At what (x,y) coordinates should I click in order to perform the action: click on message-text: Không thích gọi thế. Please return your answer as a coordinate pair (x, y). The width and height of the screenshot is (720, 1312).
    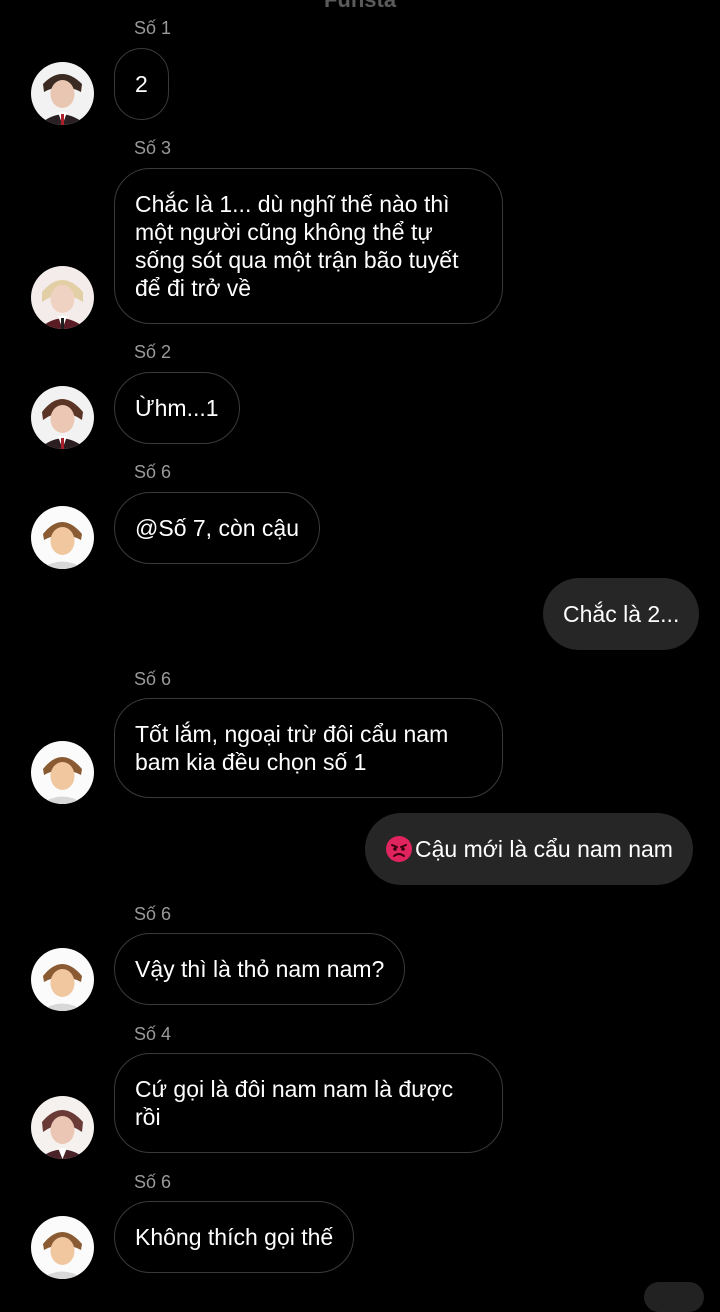
    Looking at the image, I should click on (234, 1237).